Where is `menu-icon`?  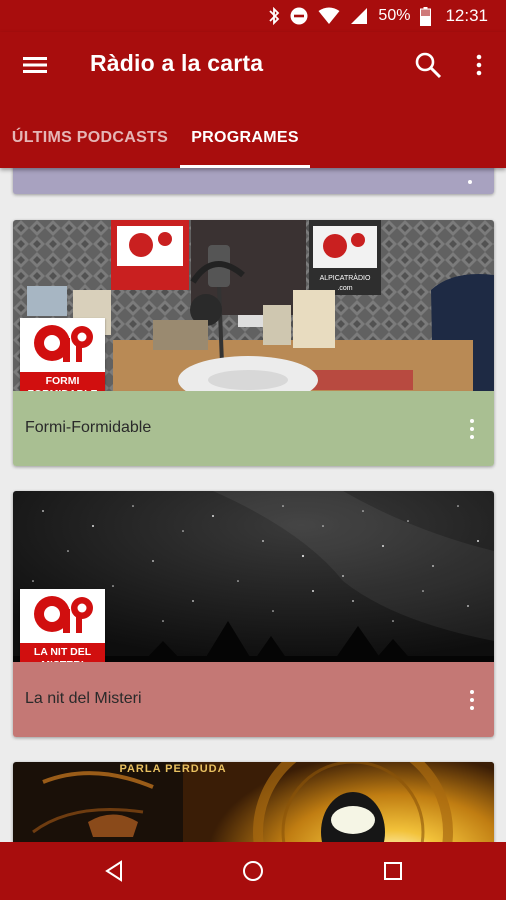 menu-icon is located at coordinates (35, 65).